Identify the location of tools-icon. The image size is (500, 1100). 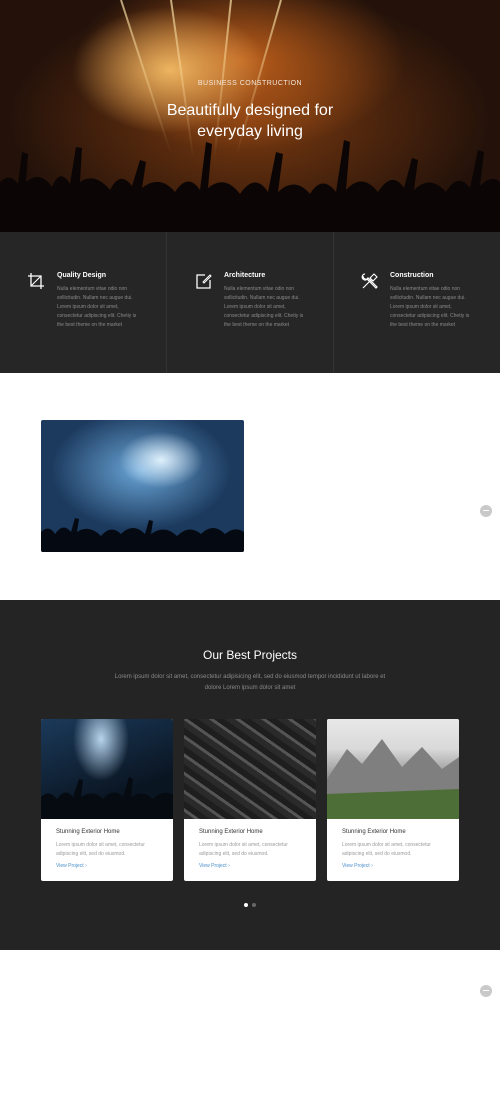
(369, 281).